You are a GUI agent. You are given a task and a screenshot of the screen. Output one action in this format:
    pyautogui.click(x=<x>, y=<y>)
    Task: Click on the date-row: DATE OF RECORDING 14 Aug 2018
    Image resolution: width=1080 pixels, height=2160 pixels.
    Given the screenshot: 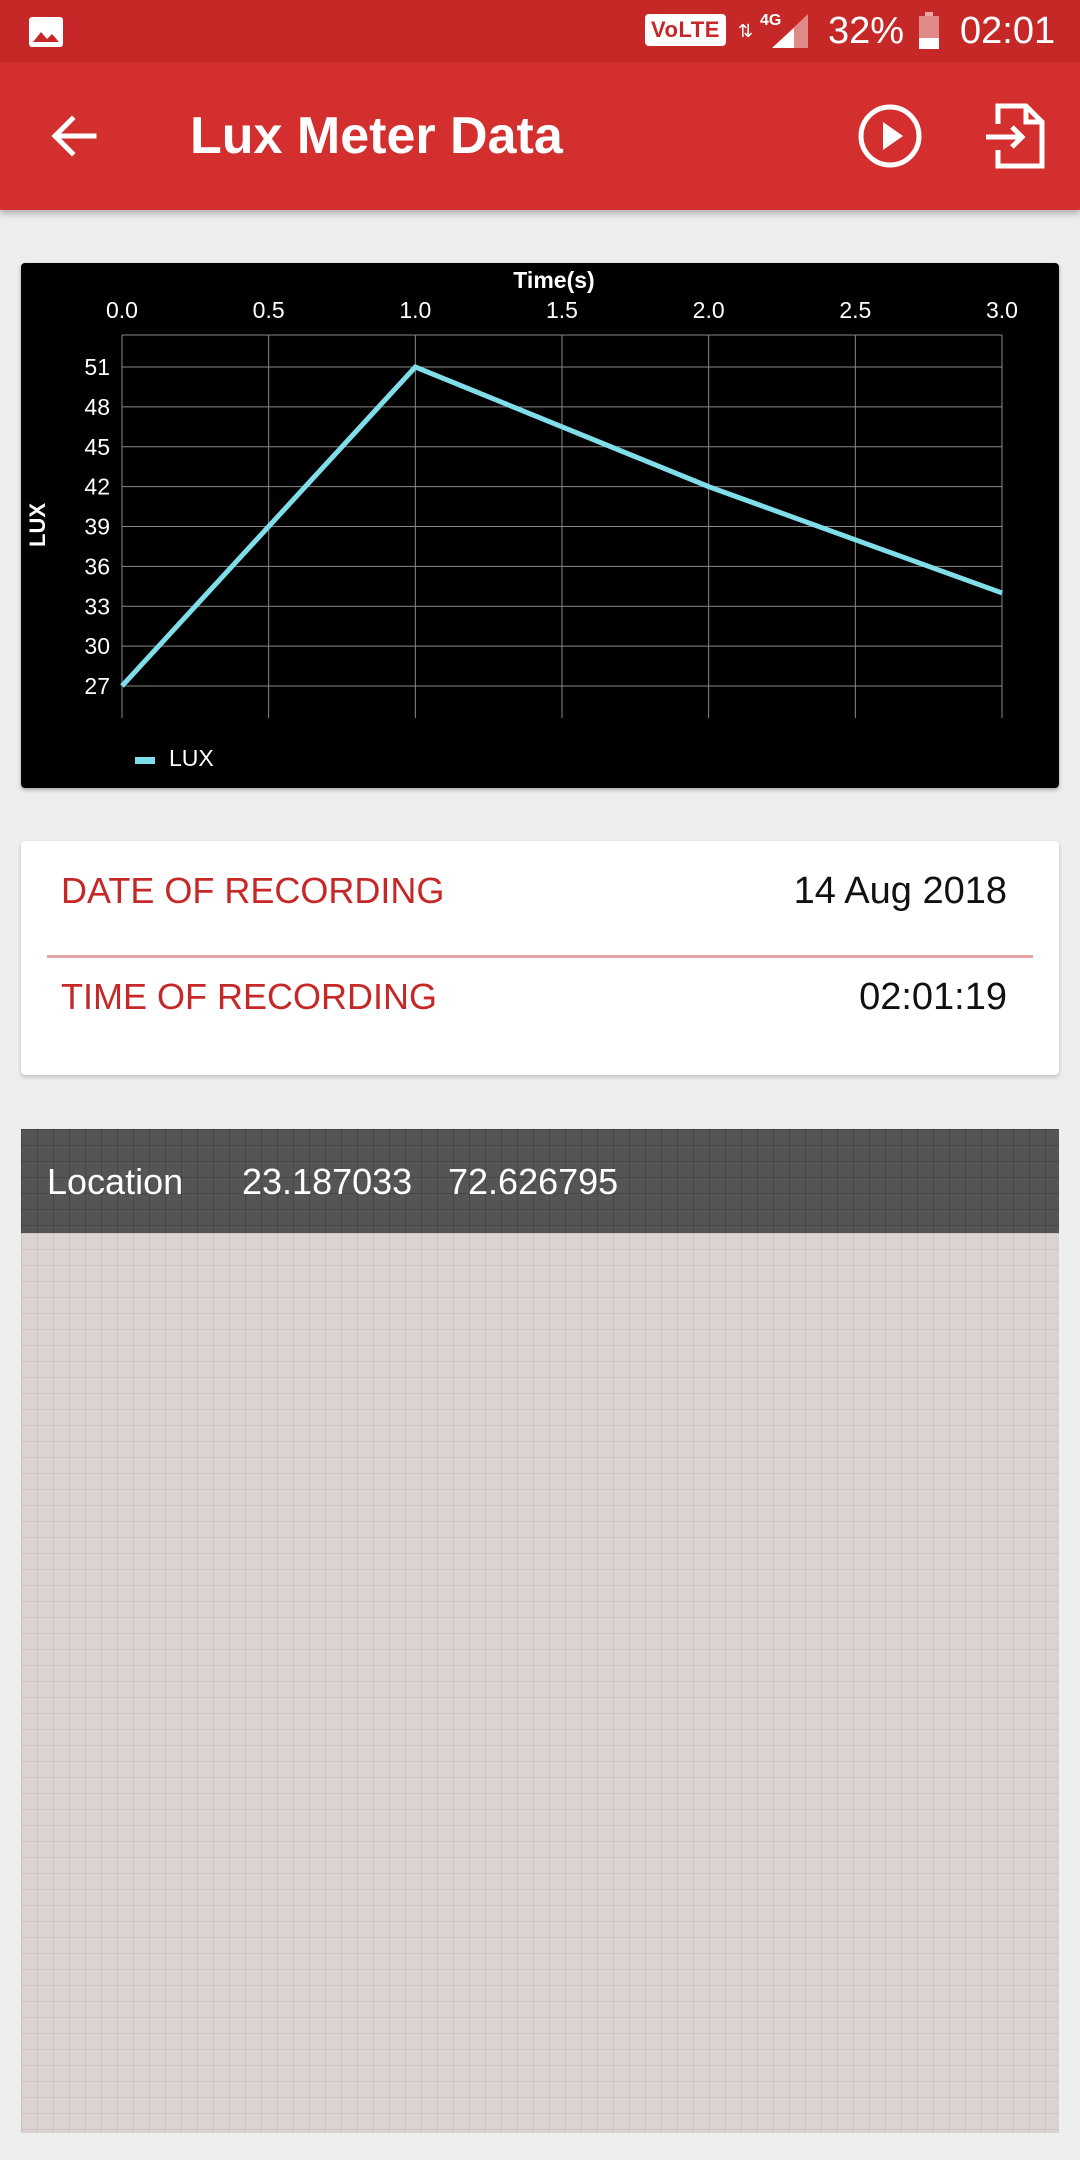 What is the action you would take?
    pyautogui.click(x=540, y=891)
    